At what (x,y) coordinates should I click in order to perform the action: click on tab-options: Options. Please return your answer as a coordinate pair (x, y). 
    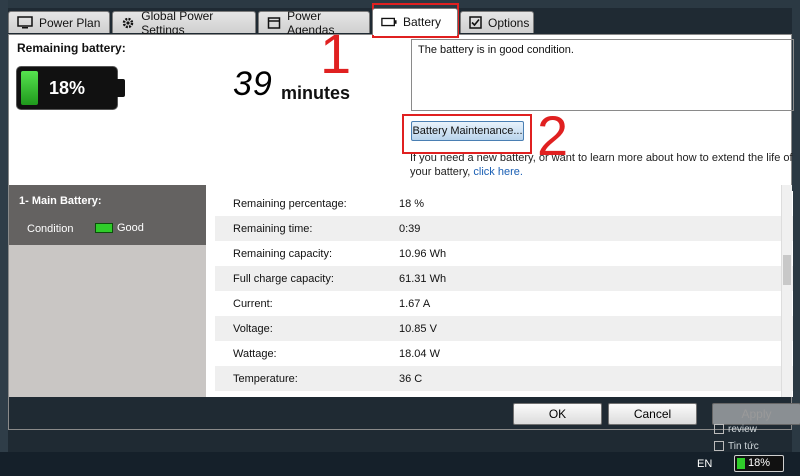
    Looking at the image, I should click on (497, 22).